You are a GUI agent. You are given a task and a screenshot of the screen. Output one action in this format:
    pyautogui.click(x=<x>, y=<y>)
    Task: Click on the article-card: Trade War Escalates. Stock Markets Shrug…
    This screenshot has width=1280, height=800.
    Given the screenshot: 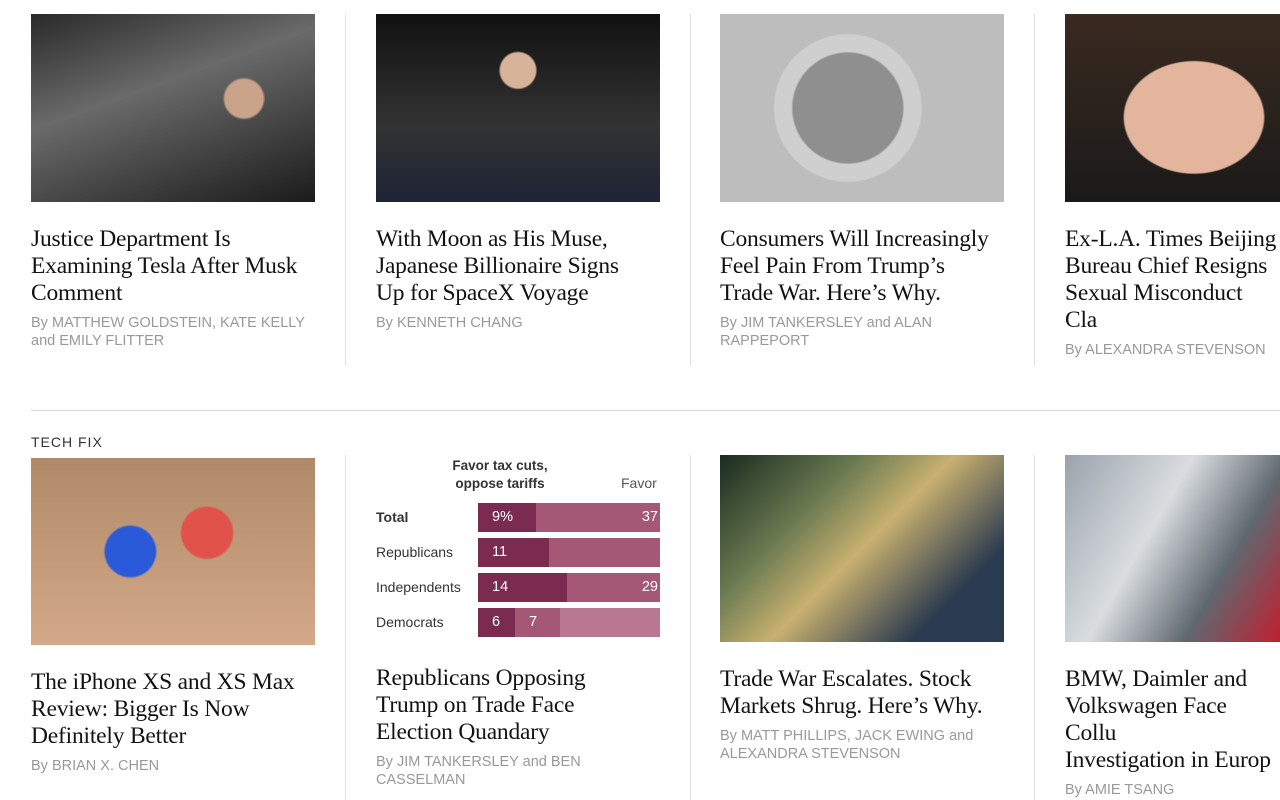 What is the action you would take?
    pyautogui.click(x=862, y=609)
    